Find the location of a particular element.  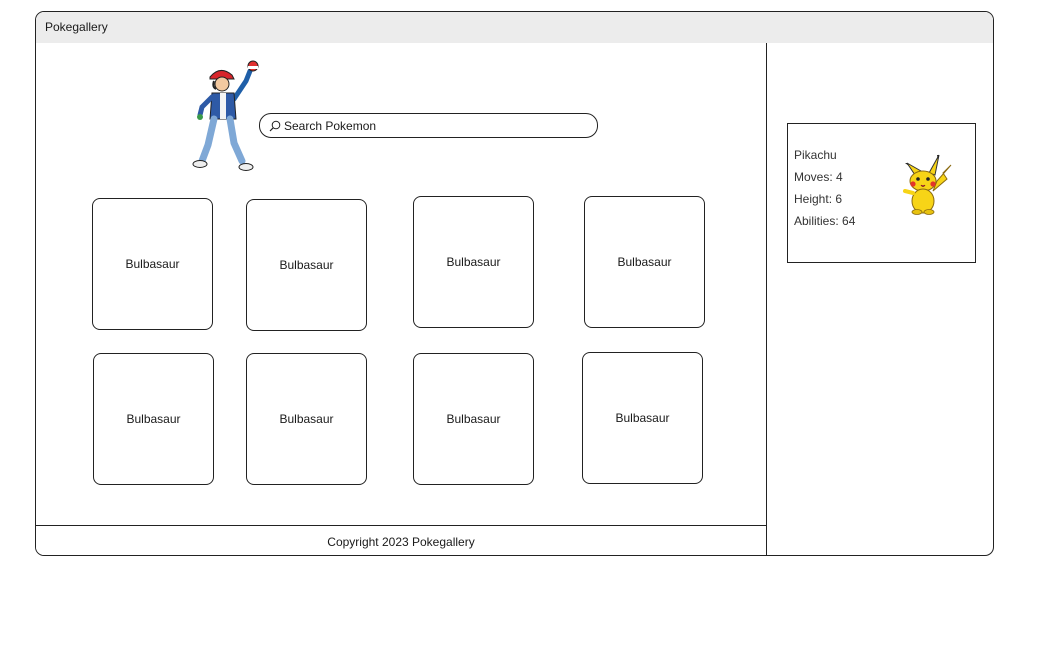

title-bar: Pokegallery is located at coordinates (514, 27).